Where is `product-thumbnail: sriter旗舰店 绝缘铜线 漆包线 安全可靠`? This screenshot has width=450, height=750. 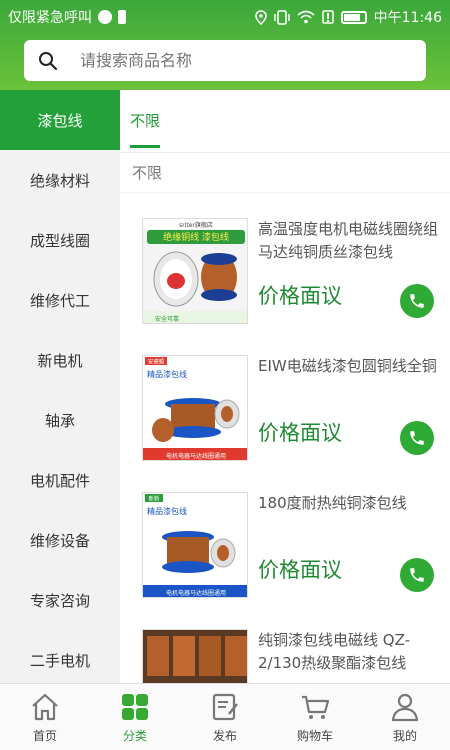
product-thumbnail: sriter旗舰店 绝缘铜线 漆包线 安全可靠 is located at coordinates (195, 271).